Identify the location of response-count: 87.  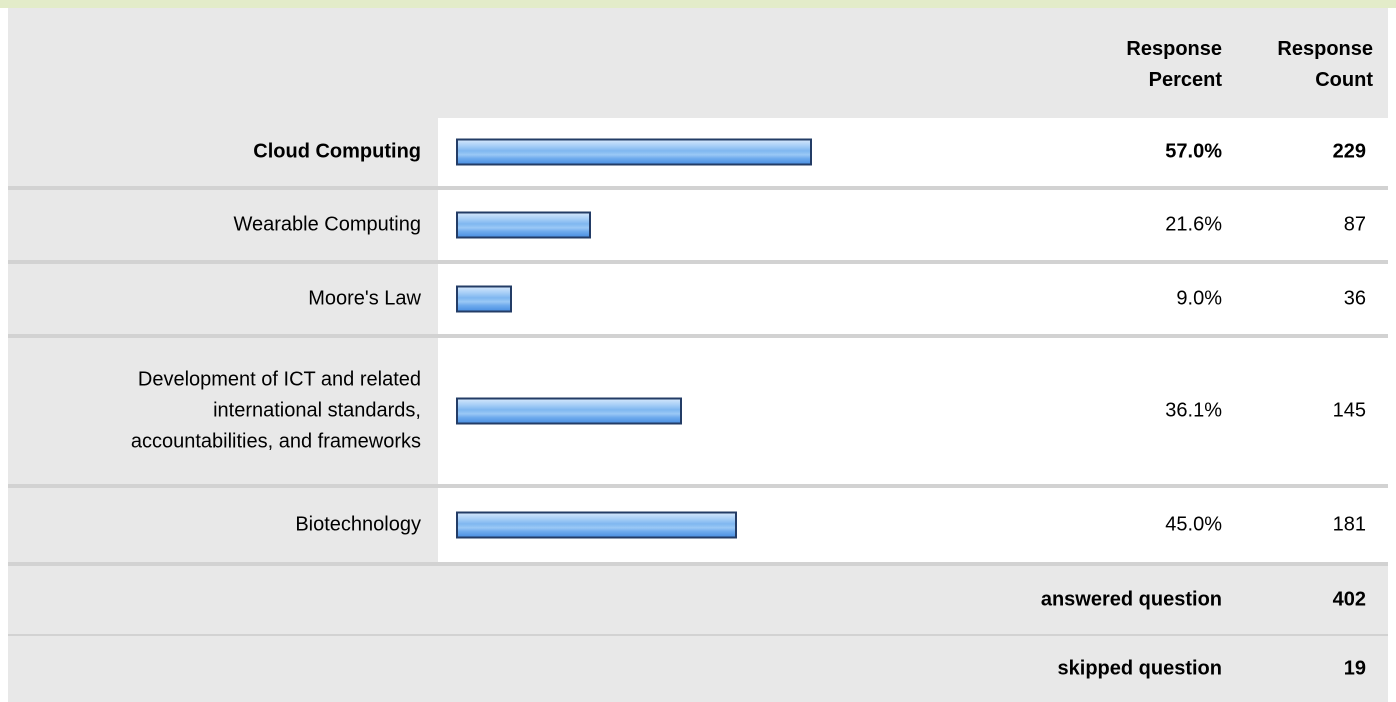
(1354, 224).